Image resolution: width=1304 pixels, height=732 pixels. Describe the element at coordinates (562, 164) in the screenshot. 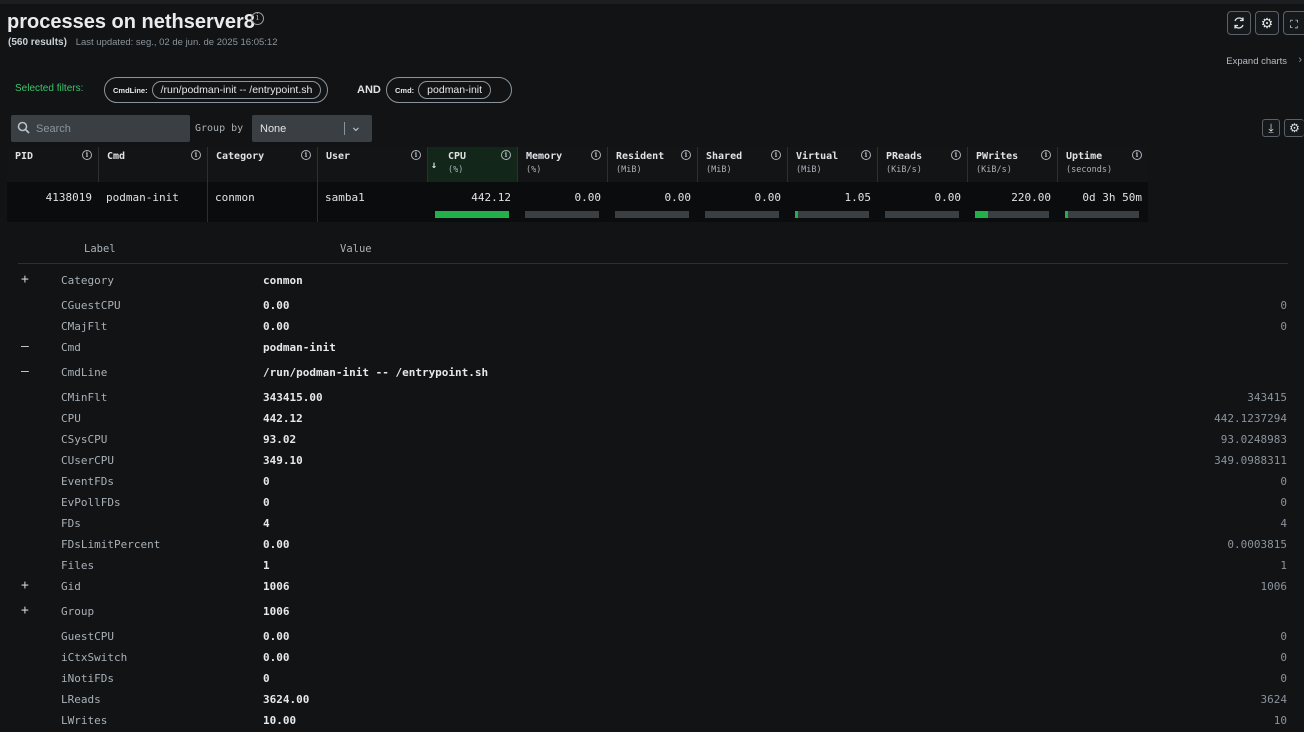

I see `column-header-memory: Memory (%) i` at that location.